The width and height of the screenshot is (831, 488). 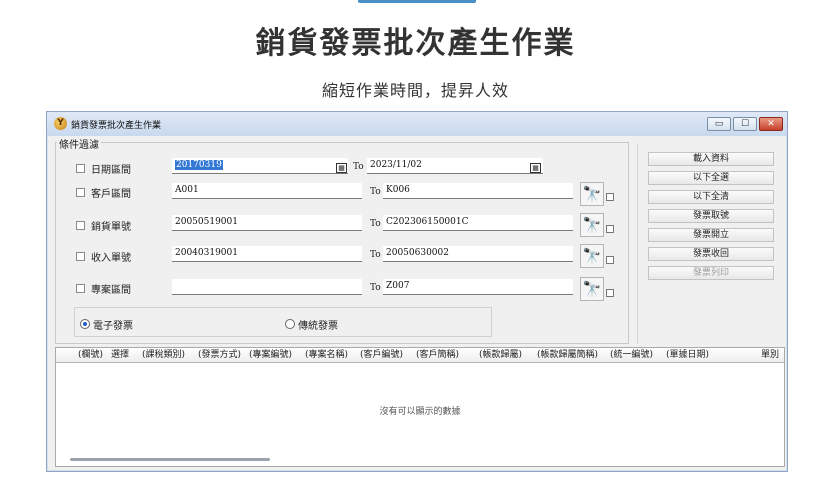 What do you see at coordinates (567, 355) in the screenshot?
I see `col-header: (帳款歸屬簡稱)` at bounding box center [567, 355].